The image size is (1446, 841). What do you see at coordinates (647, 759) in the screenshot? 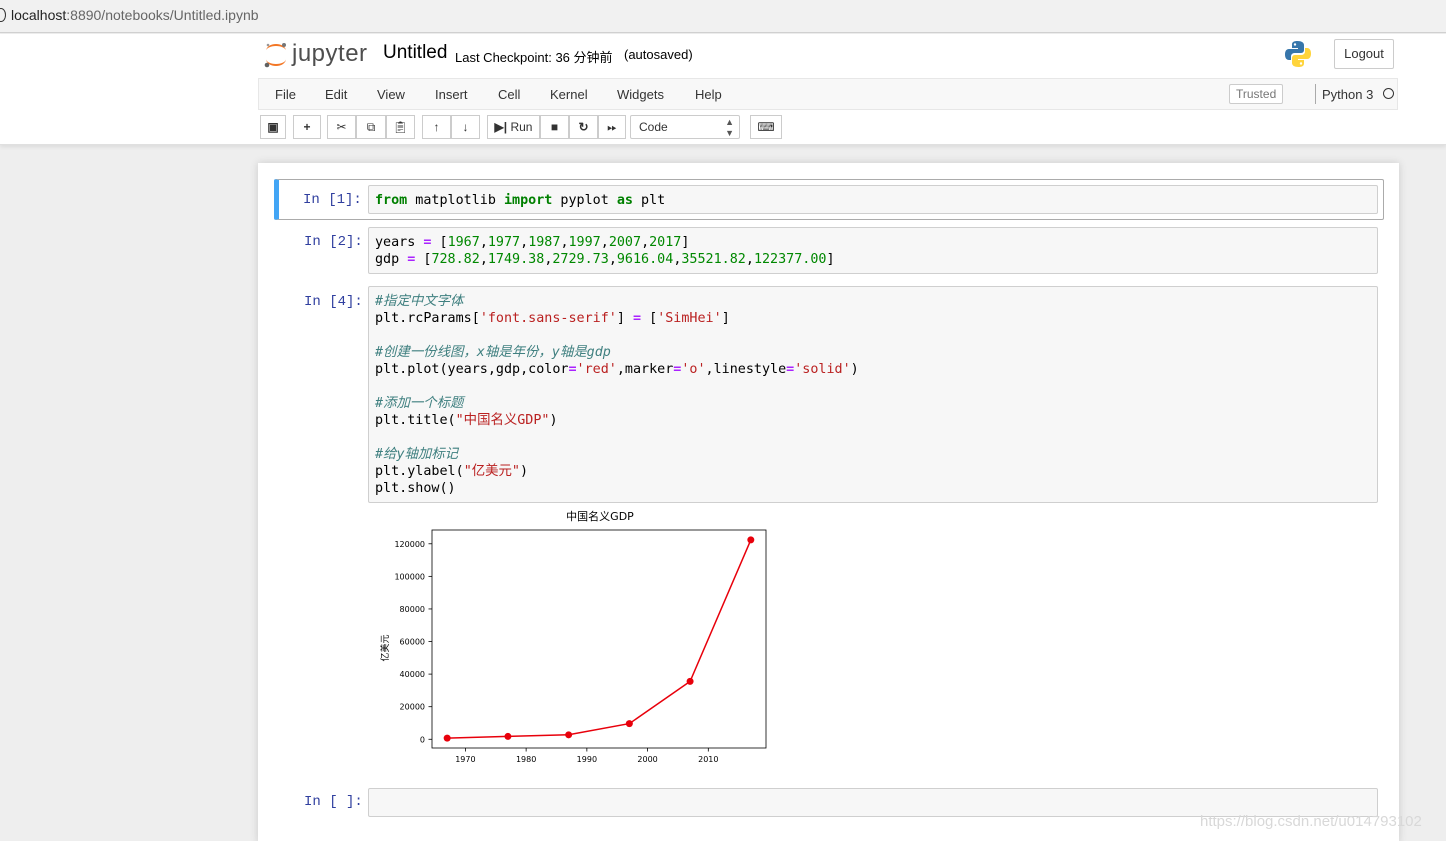
I see `x-tick-label: 2000` at bounding box center [647, 759].